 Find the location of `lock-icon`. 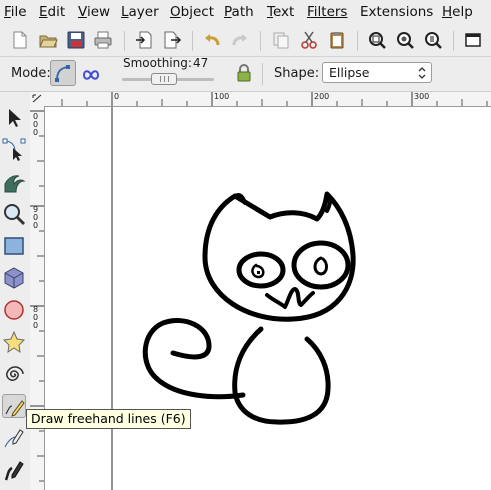

lock-icon is located at coordinates (244, 73).